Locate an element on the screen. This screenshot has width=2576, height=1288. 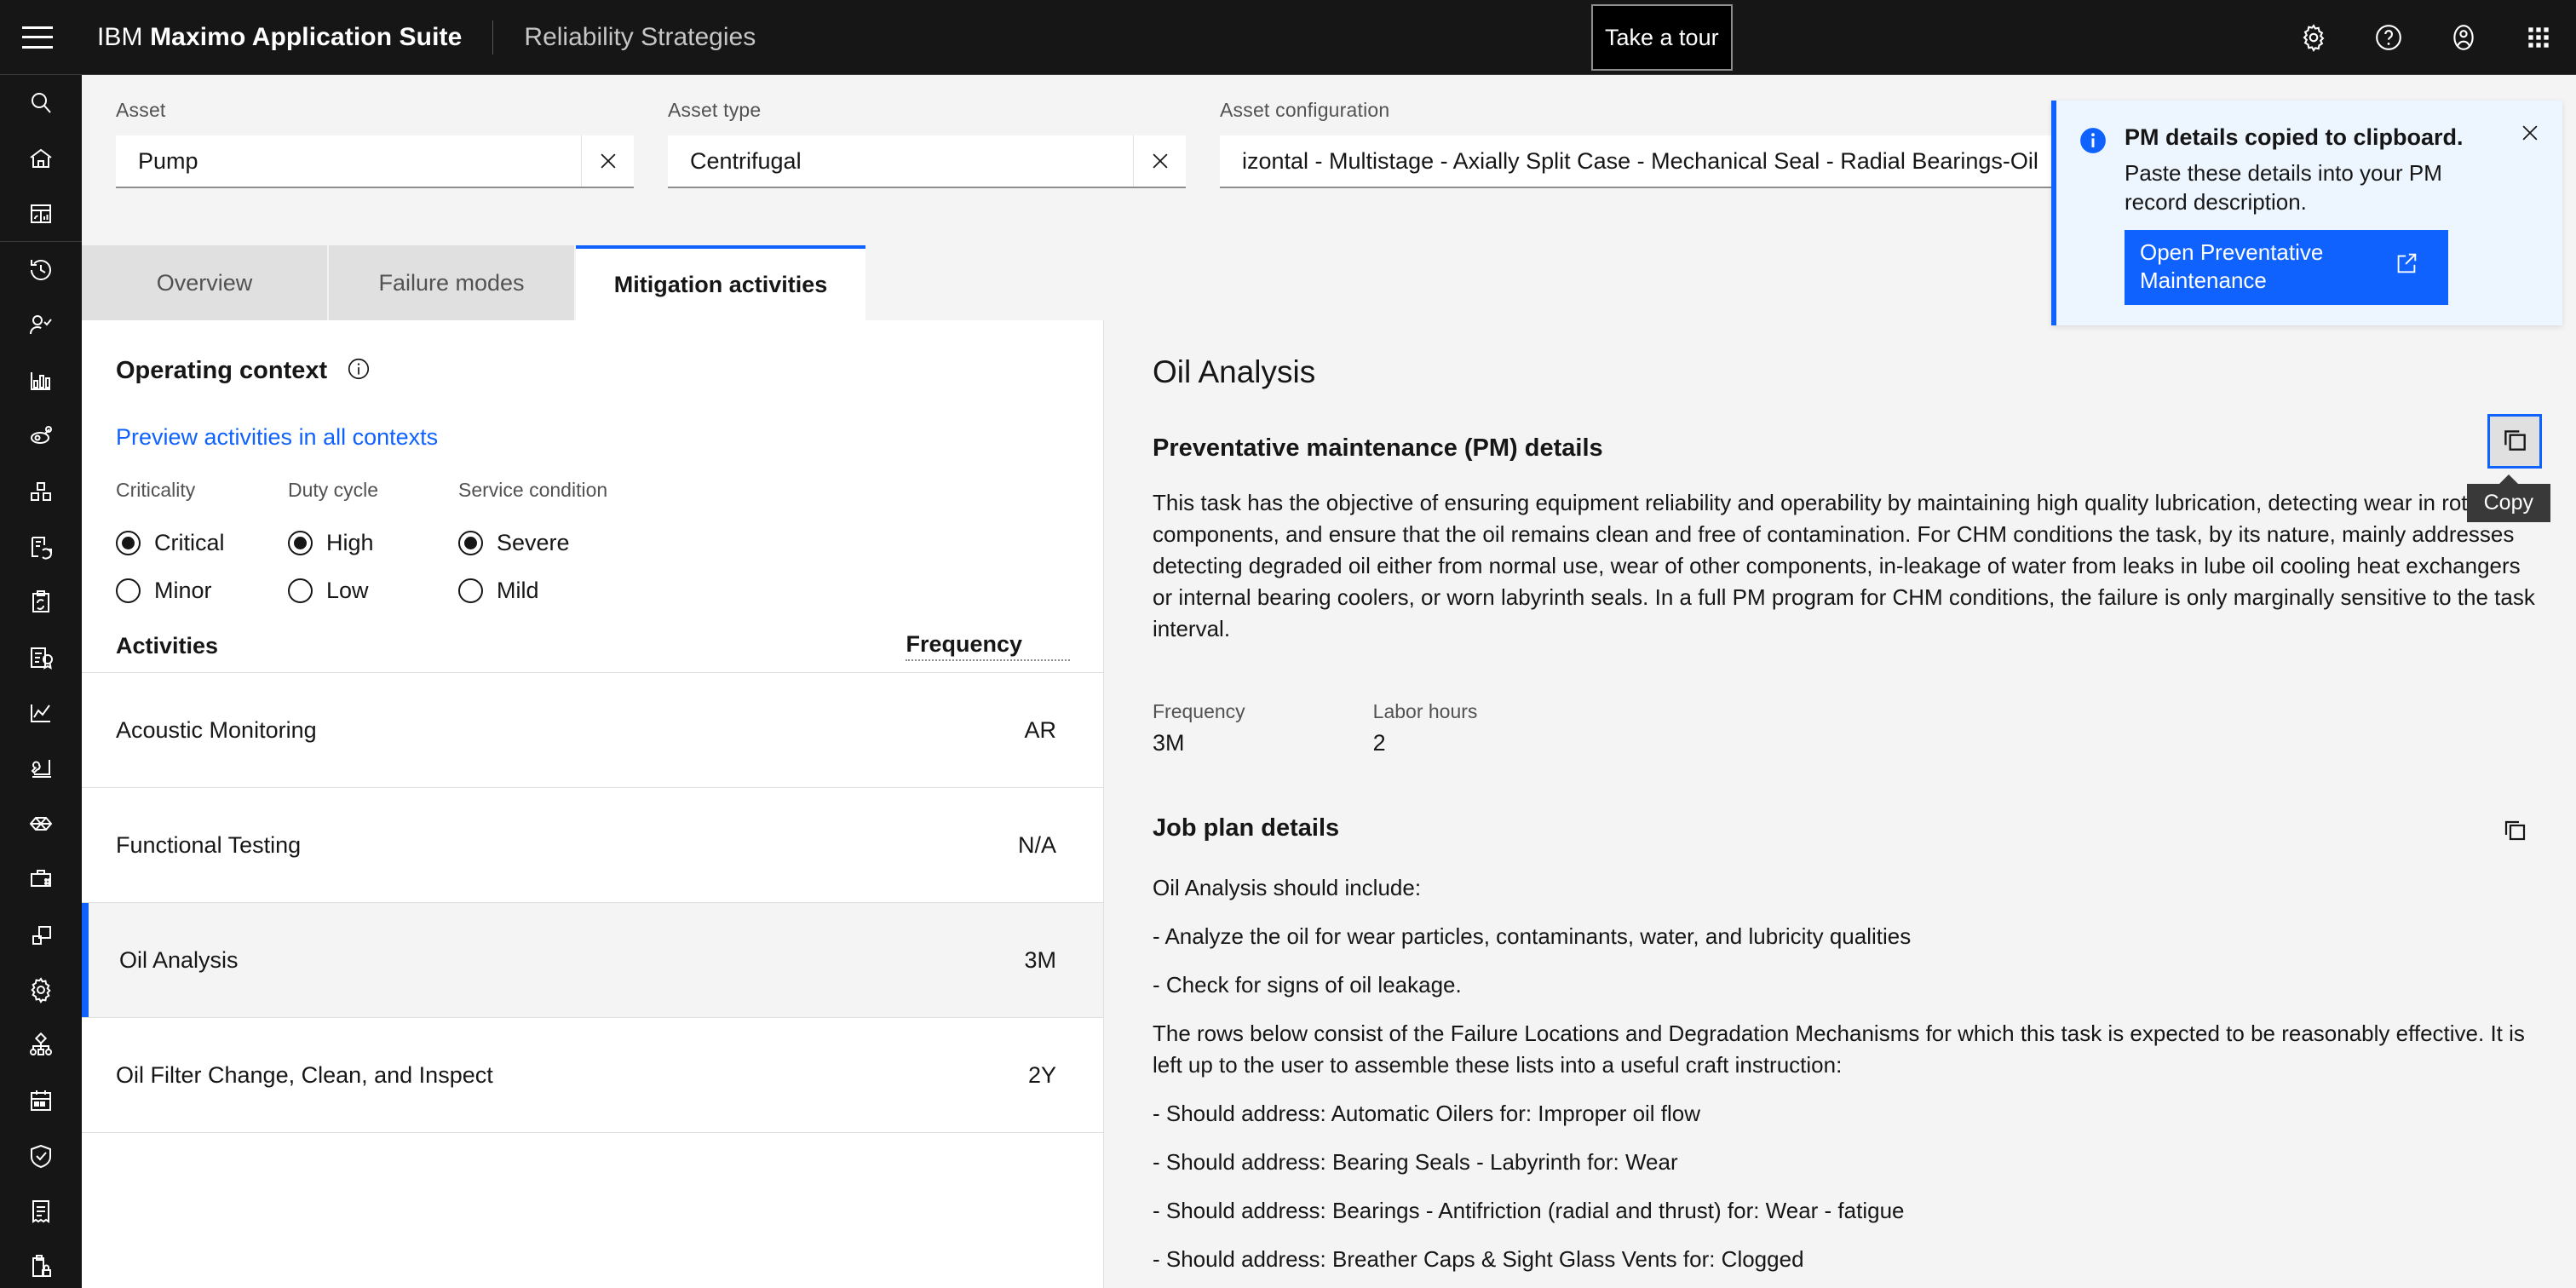
tab-failure-modes: Failure modes is located at coordinates (453, 283).